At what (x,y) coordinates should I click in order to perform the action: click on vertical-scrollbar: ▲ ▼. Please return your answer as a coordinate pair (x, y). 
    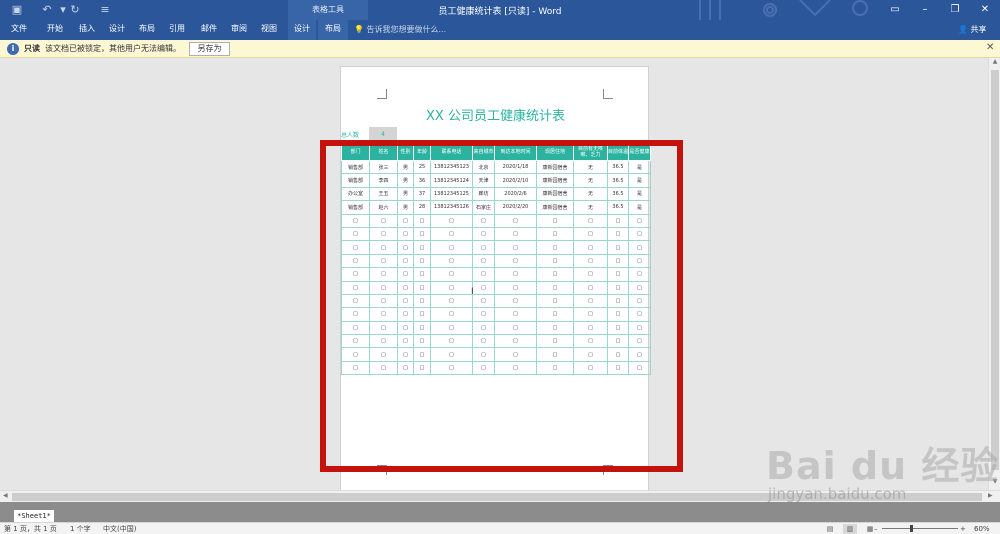
    Looking at the image, I should click on (994, 274).